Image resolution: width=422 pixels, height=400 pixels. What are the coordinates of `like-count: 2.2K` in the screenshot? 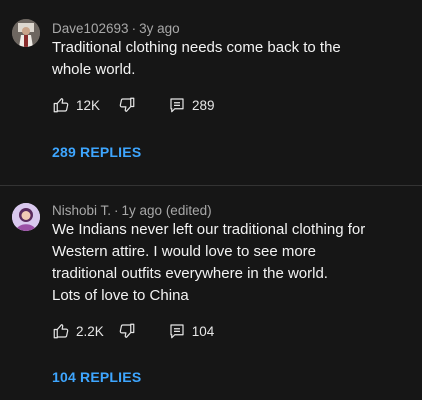 It's located at (90, 331).